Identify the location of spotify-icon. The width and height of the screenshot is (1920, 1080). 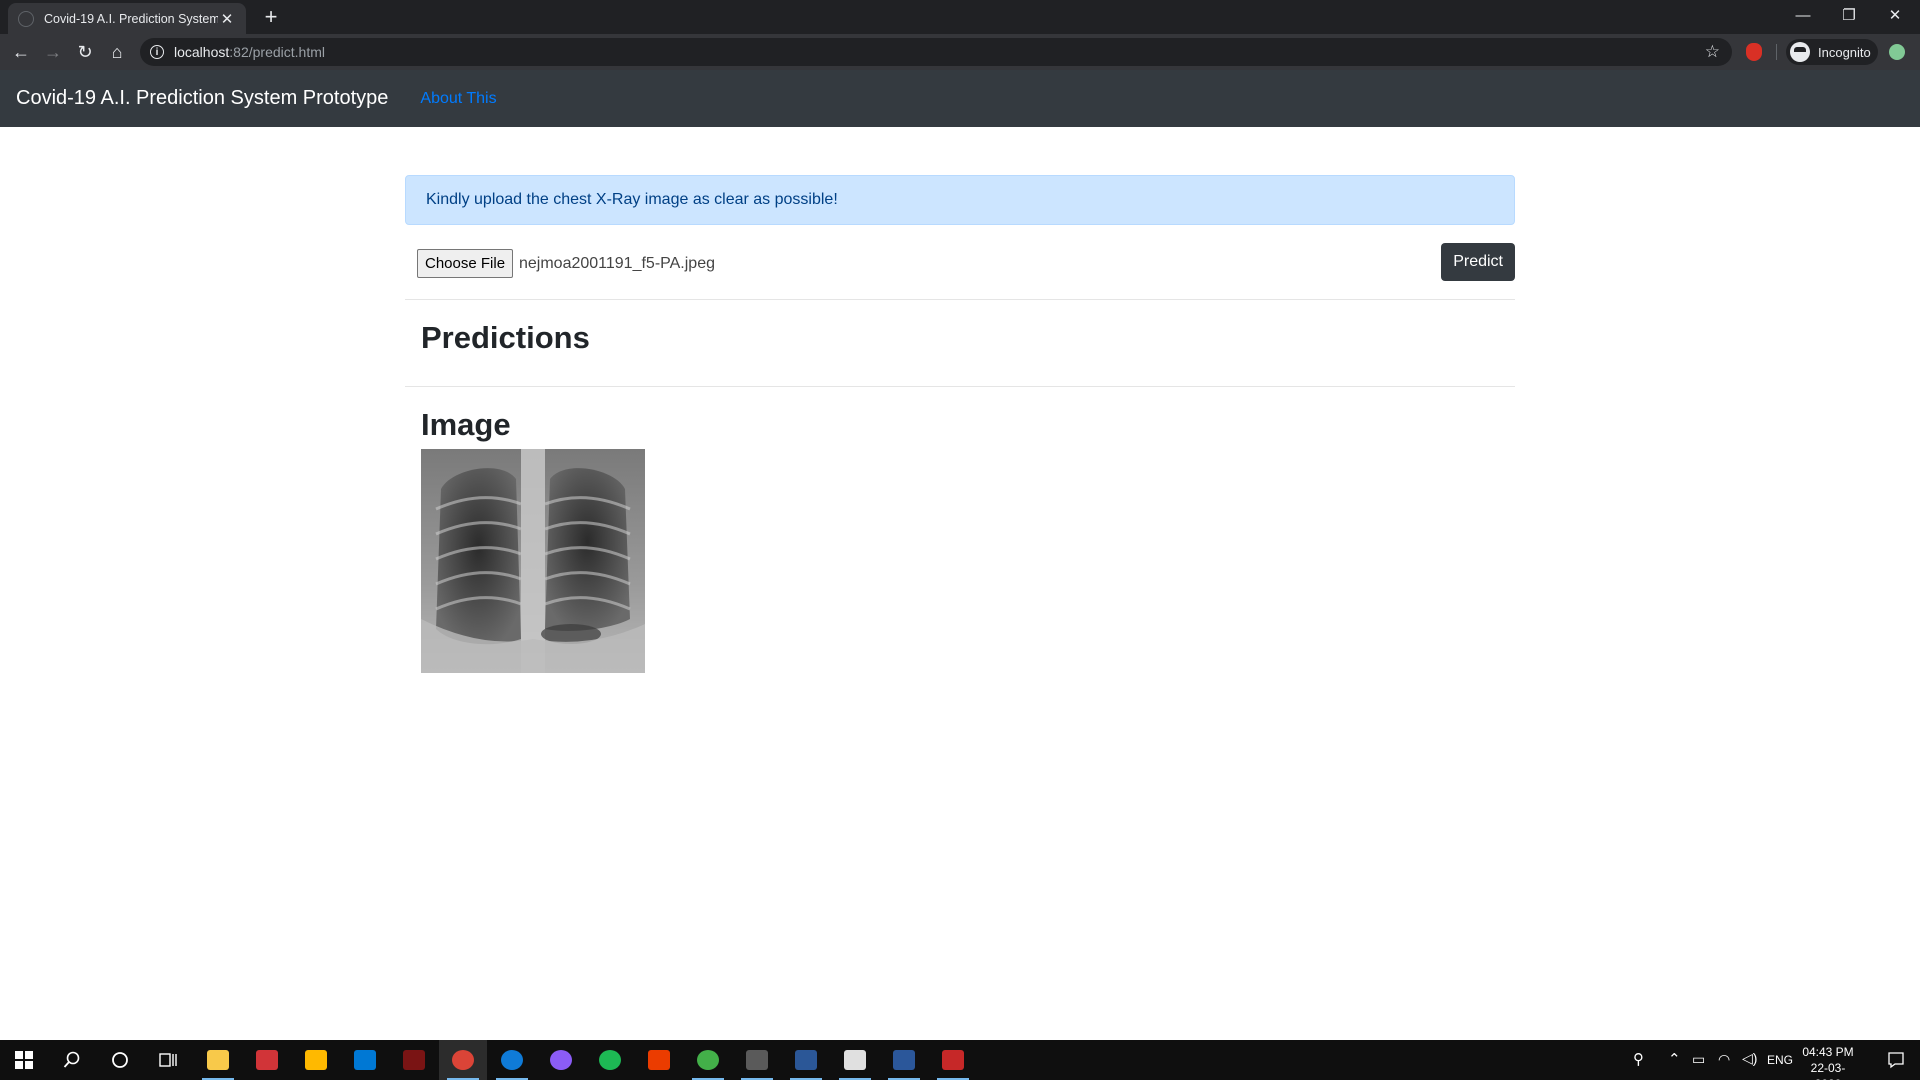
(610, 1060).